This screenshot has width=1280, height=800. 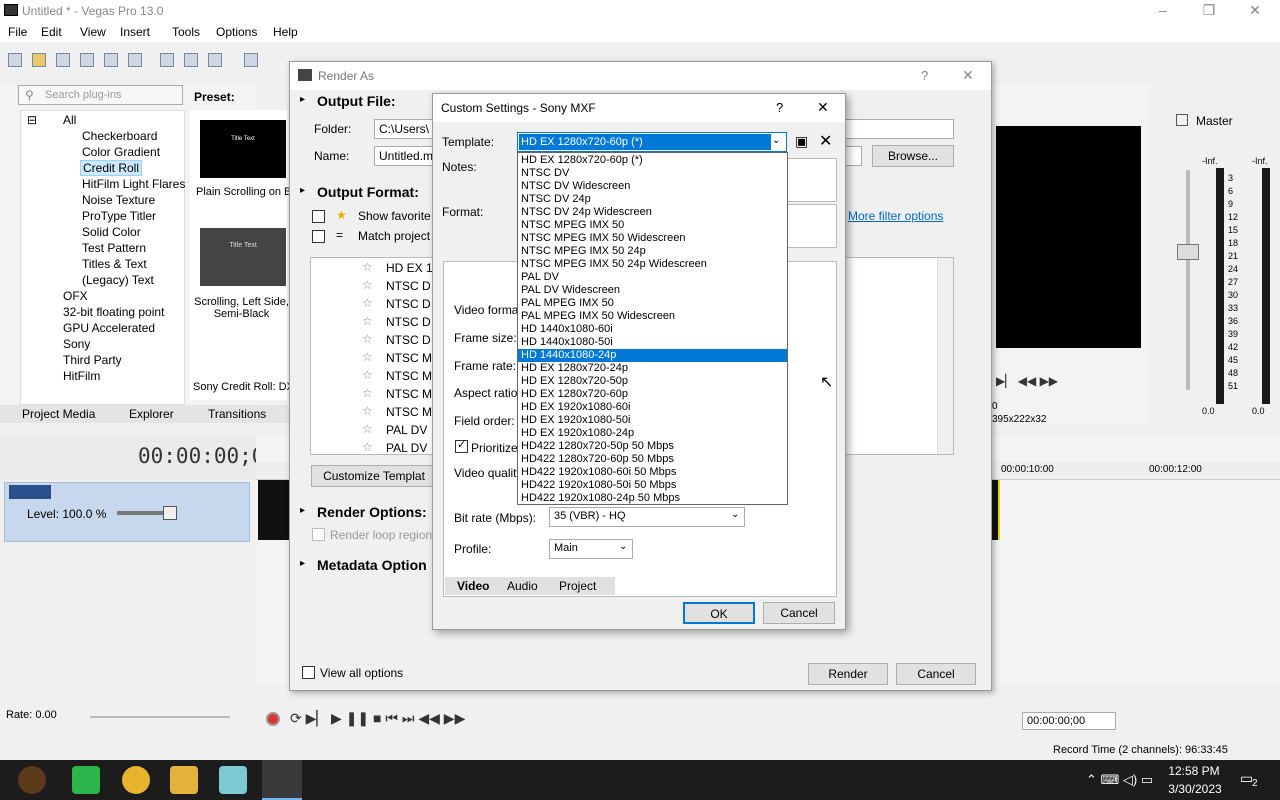 What do you see at coordinates (652, 199) in the screenshot?
I see `dropdown-option: NTSC DV 24p` at bounding box center [652, 199].